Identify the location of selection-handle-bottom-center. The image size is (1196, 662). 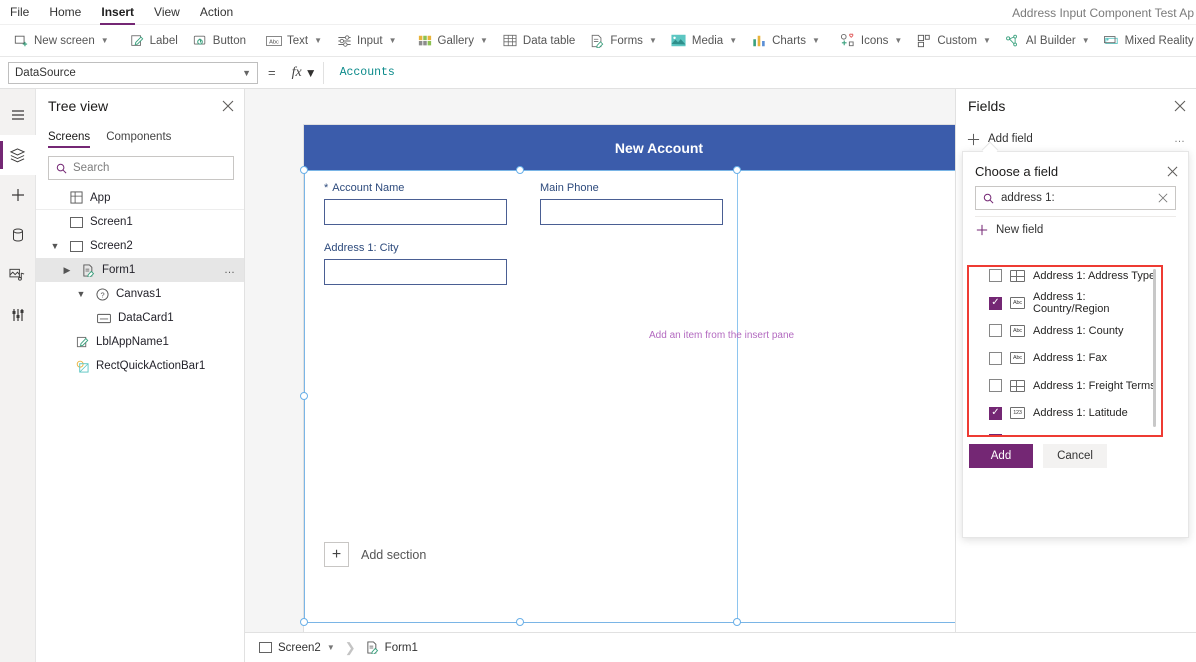
(520, 622).